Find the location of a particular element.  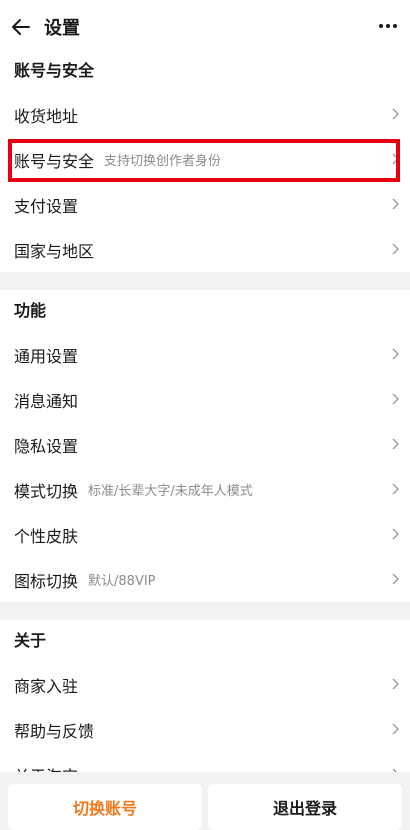

row-general-settings: 通用设置 is located at coordinates (205, 354).